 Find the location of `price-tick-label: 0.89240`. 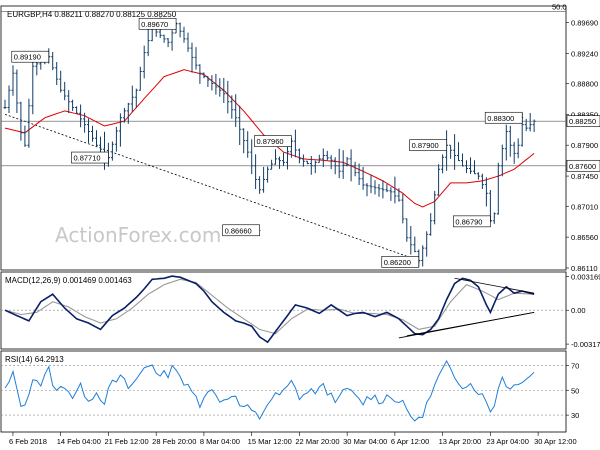

price-tick-label: 0.89240 is located at coordinates (584, 53).